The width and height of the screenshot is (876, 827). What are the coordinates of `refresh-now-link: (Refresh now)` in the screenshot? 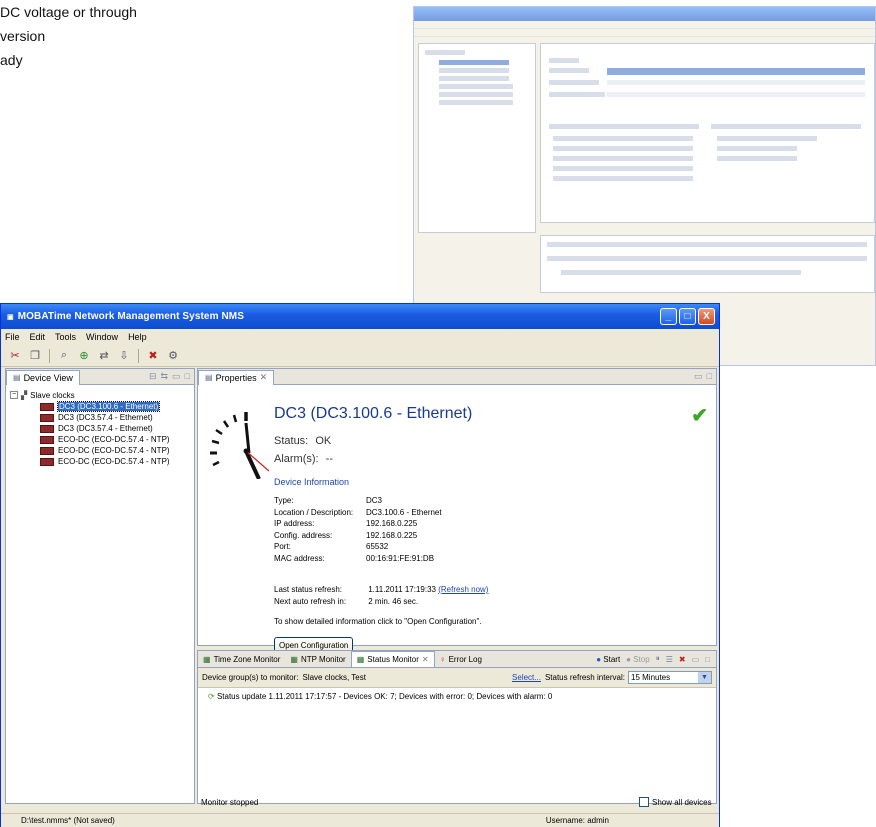 It's located at (463, 589).